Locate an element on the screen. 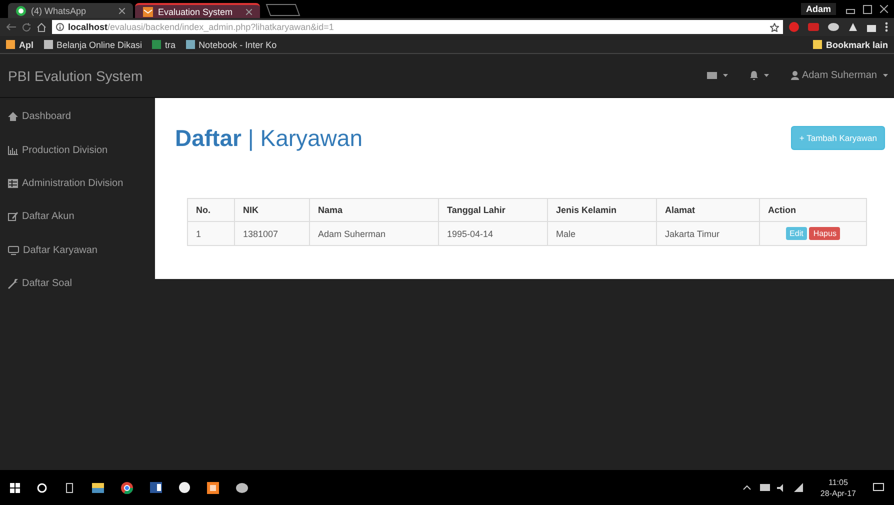 The width and height of the screenshot is (894, 505). user-menu: Adam Suherman is located at coordinates (839, 75).